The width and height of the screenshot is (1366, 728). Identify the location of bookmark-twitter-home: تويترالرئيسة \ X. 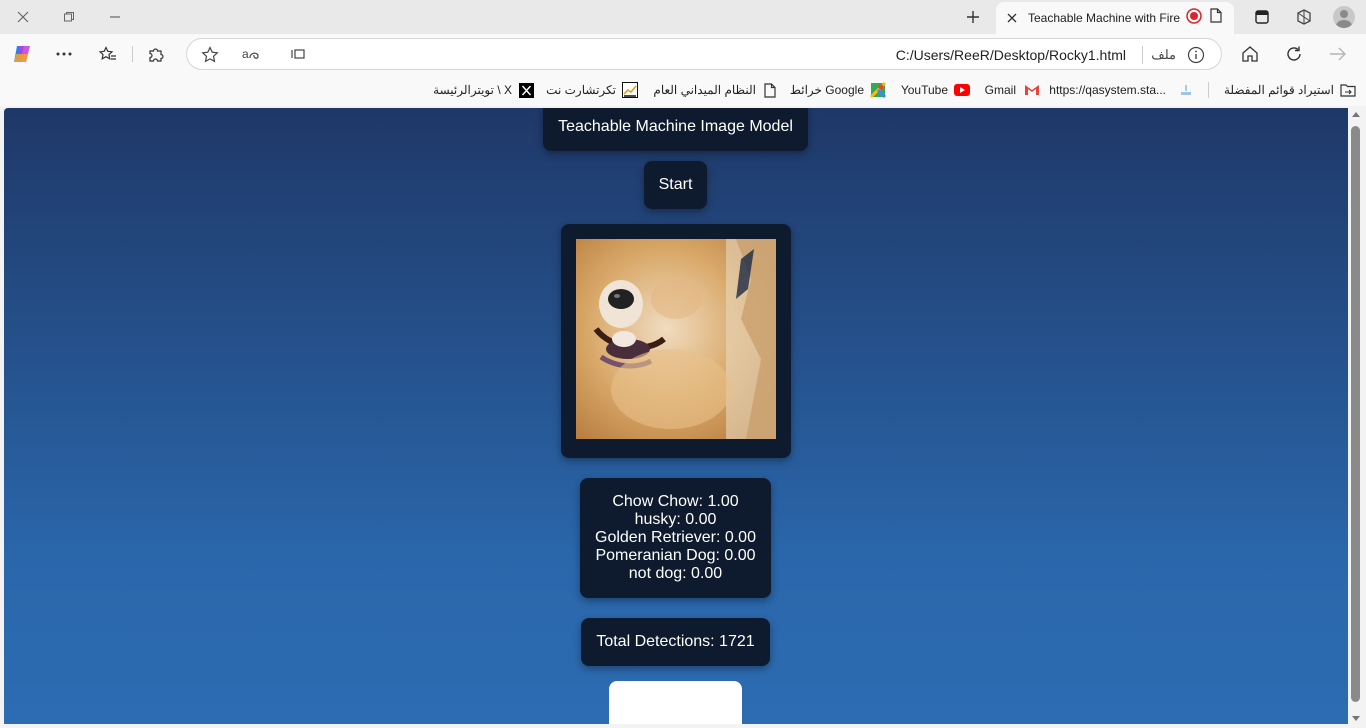
(483, 90).